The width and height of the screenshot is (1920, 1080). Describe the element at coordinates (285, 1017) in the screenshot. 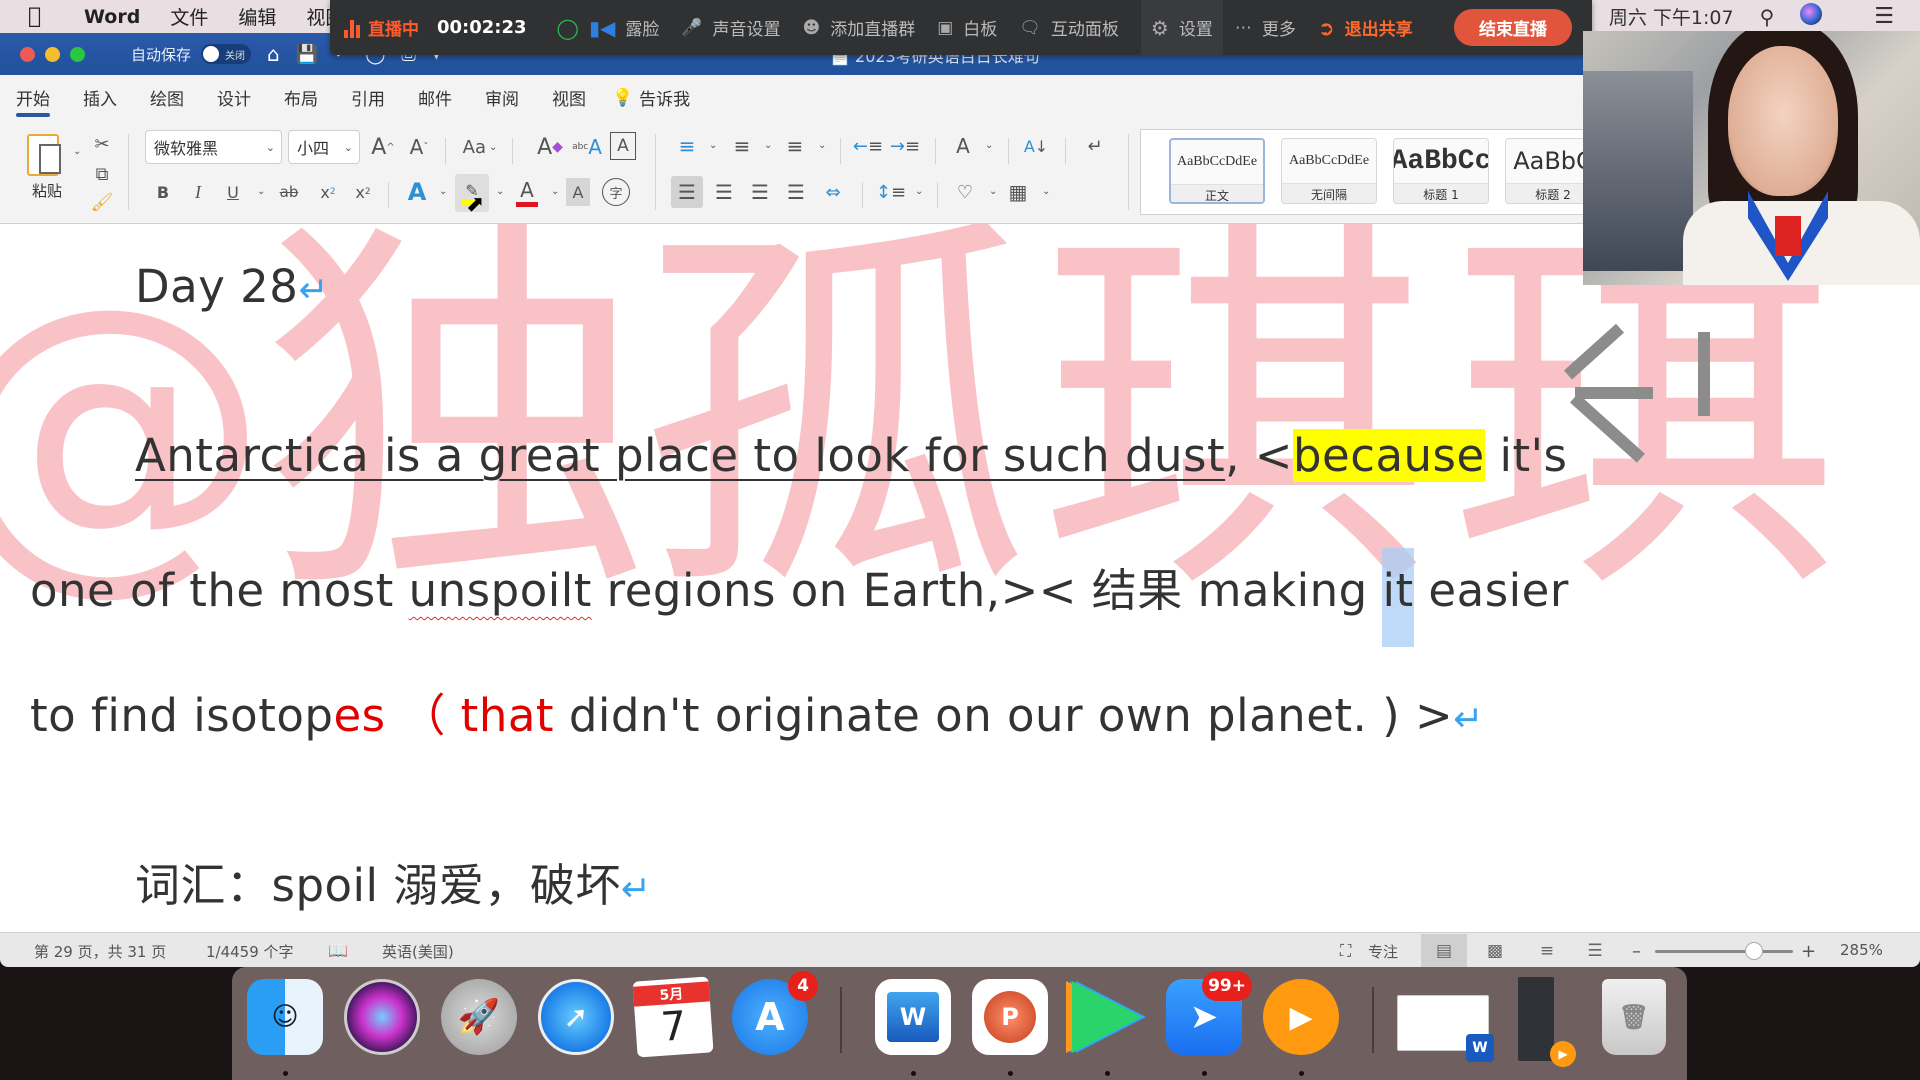

I see `dock-finder: ☺` at that location.